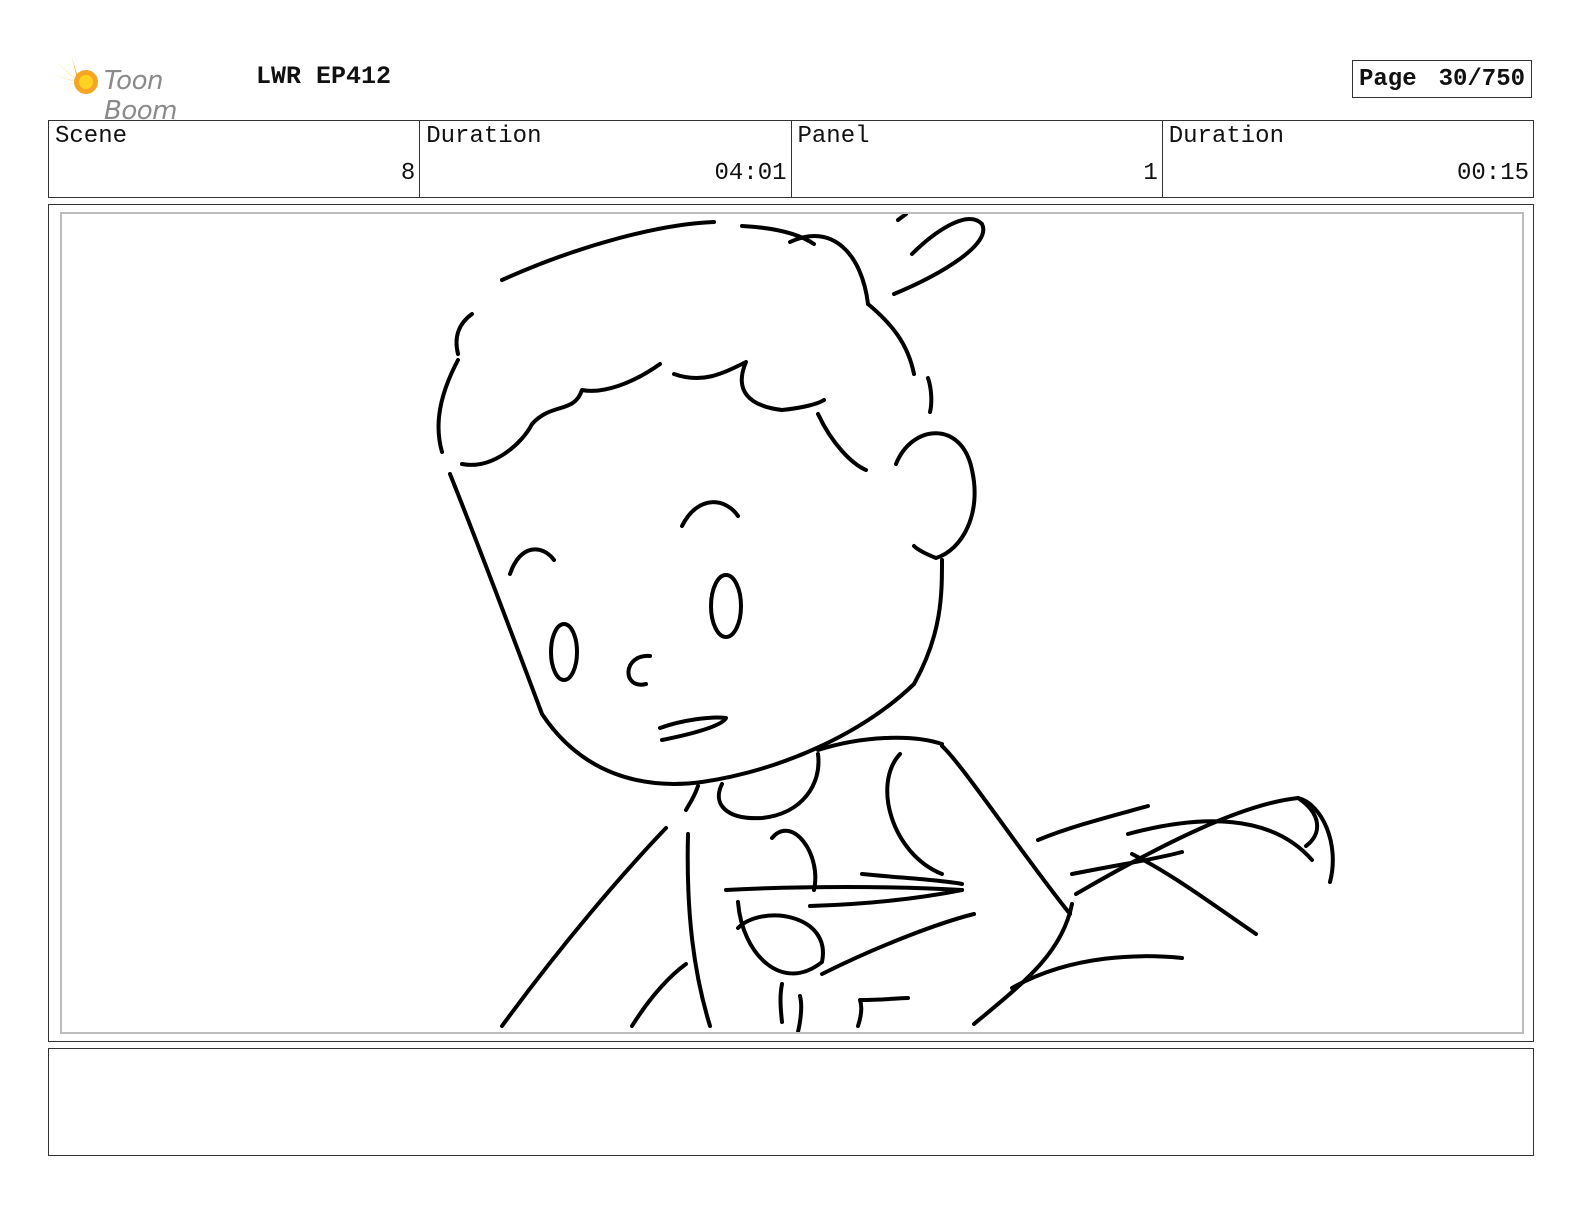  I want to click on scene-duration-cell: Duration 04:01, so click(606, 159).